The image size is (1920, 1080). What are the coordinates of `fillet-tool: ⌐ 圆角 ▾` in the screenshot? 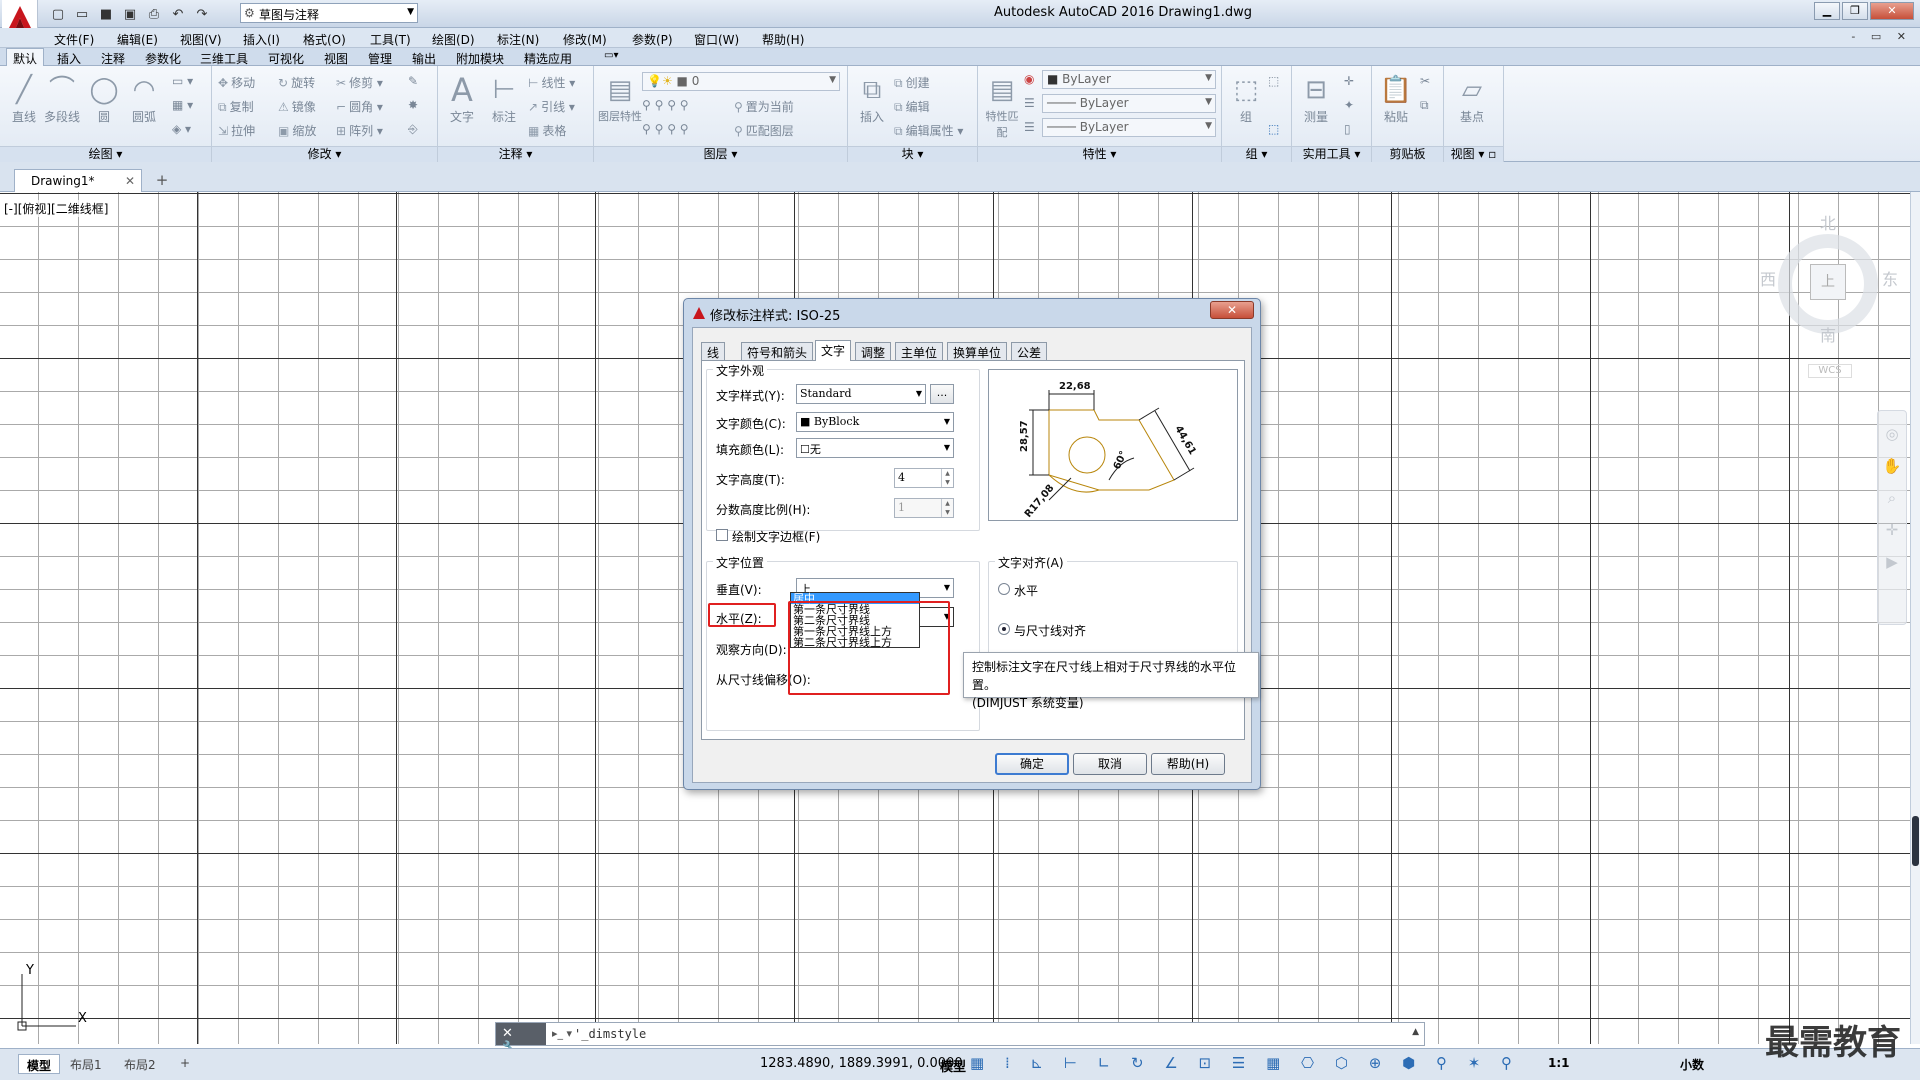 It's located at (359, 106).